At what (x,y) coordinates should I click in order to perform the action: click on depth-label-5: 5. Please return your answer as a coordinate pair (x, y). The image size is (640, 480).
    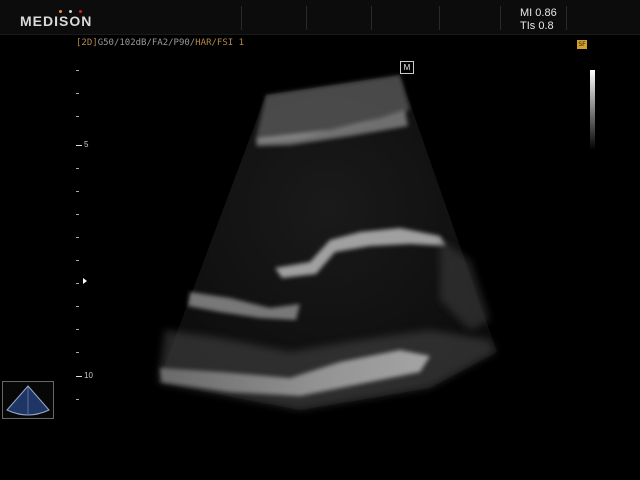
    Looking at the image, I should click on (86, 144).